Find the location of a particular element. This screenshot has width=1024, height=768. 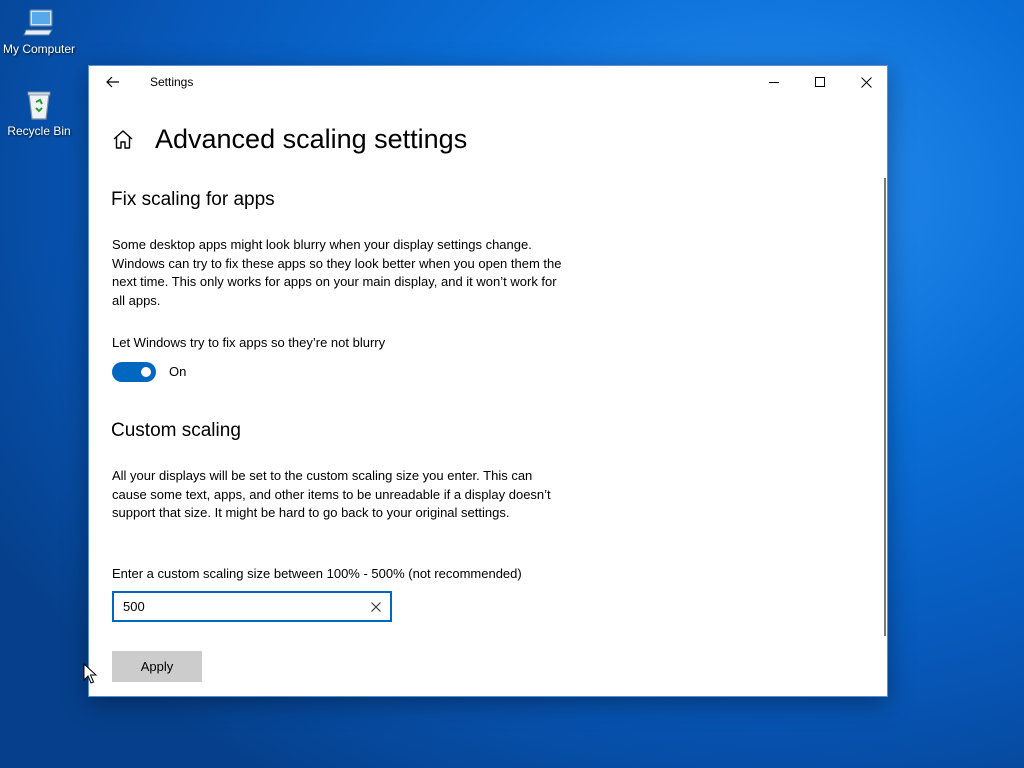

desktop-icon-recycle-bin: Recycle Bin is located at coordinates (39, 113).